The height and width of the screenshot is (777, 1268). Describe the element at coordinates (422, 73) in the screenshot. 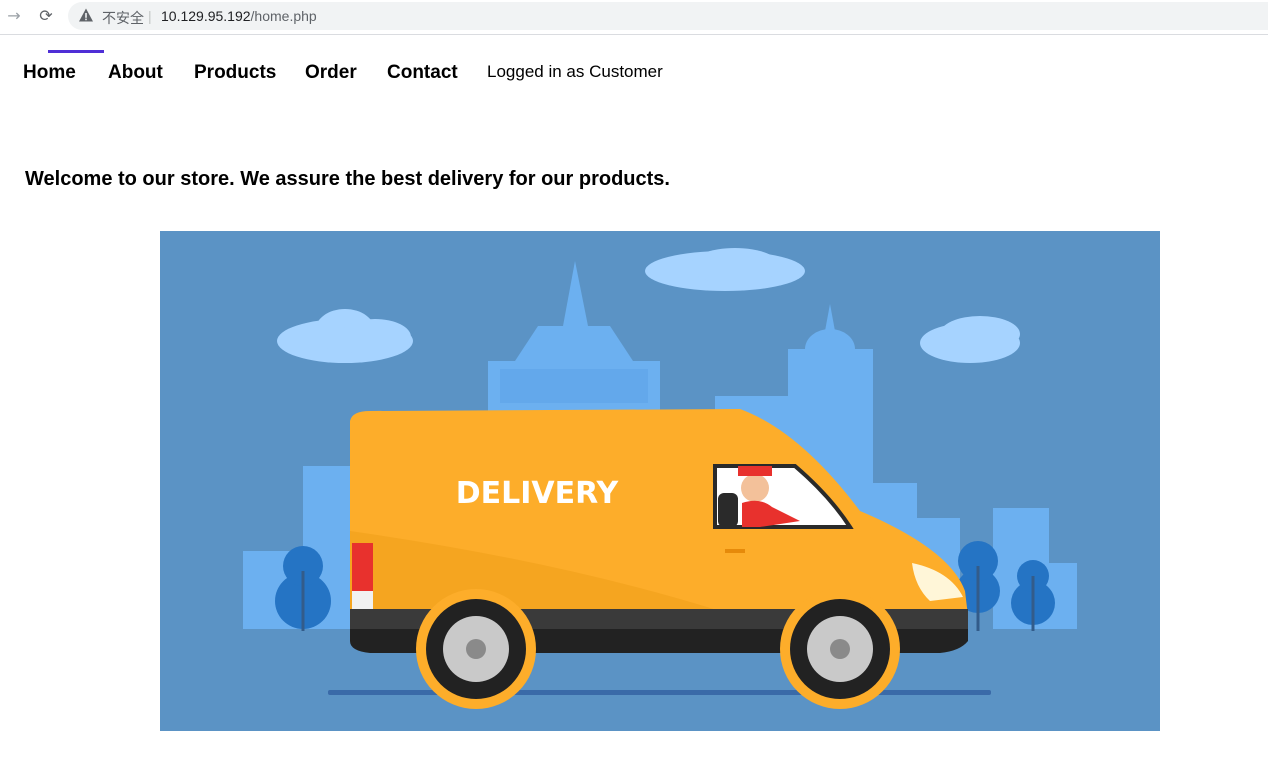

I see `nav-contact: Contact` at that location.